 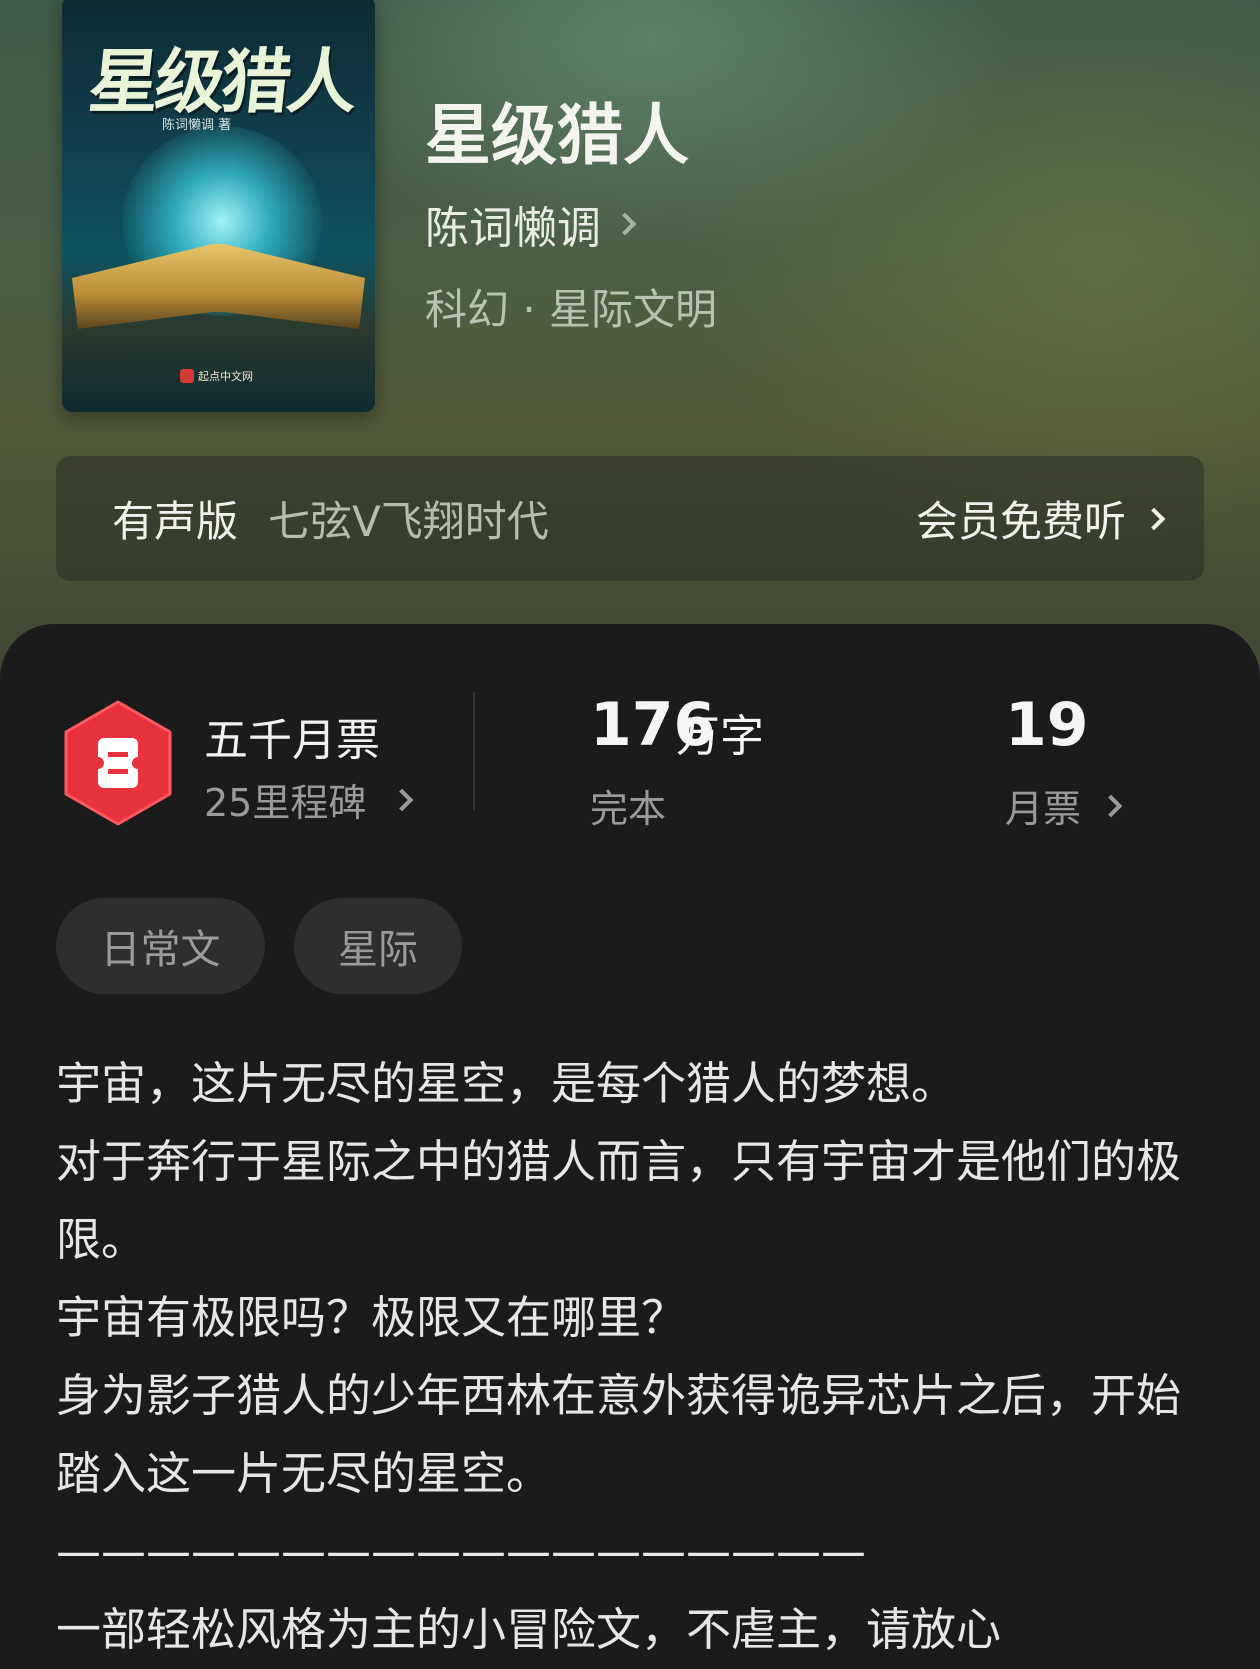 What do you see at coordinates (720, 736) in the screenshot?
I see `word-count-unit: 万字` at bounding box center [720, 736].